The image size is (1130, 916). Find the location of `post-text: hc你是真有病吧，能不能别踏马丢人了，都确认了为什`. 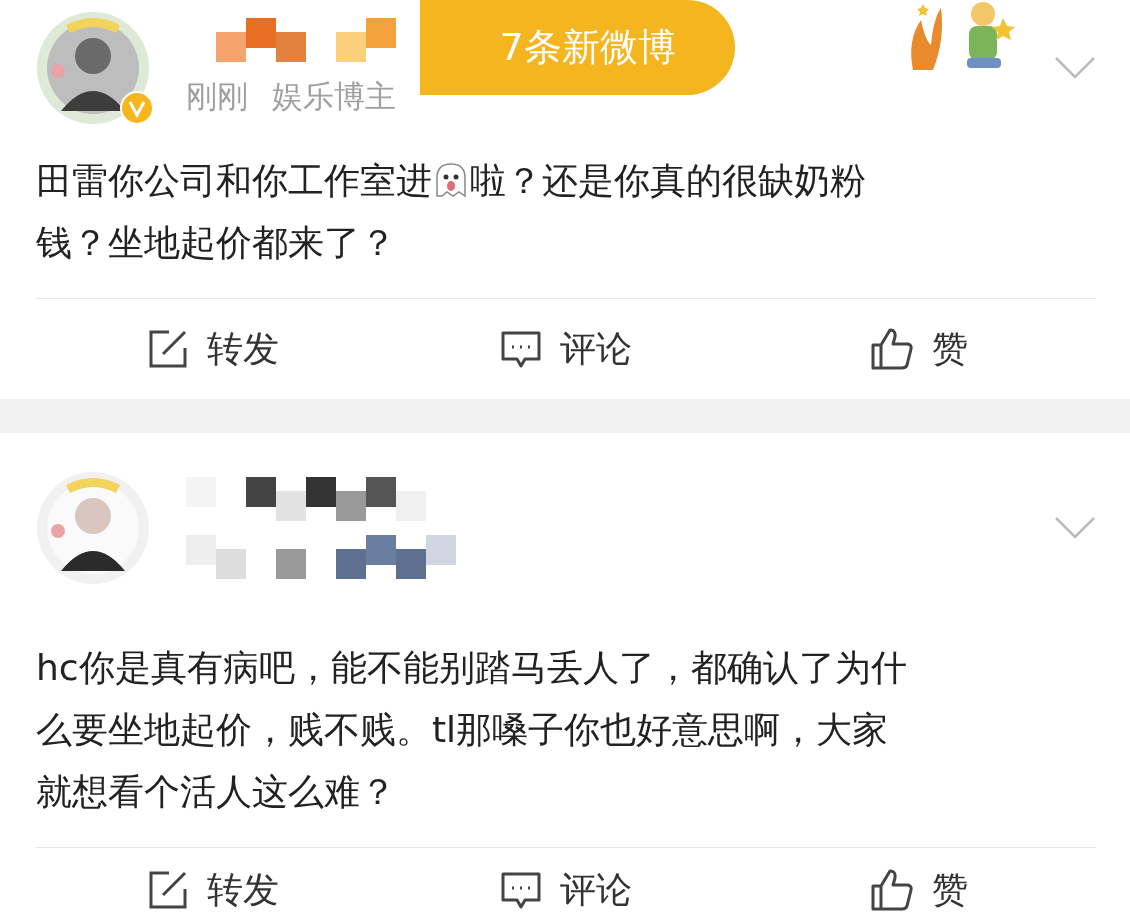

post-text: hc你是真有病吧，能不能别踏马丢人了，都确认了为什 is located at coordinates (471, 668).